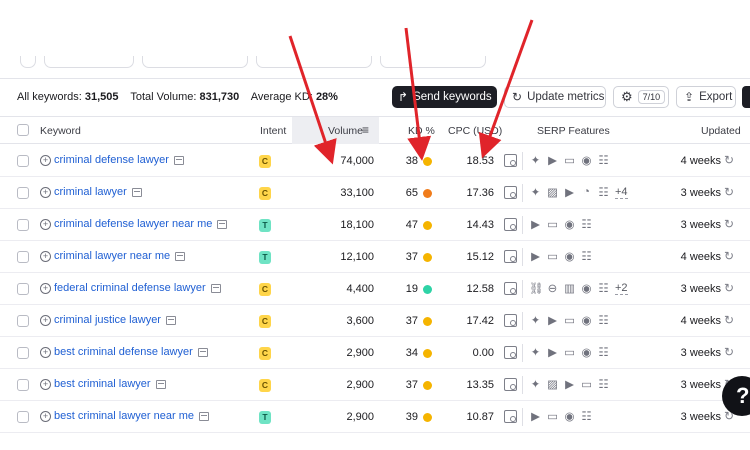  Describe the element at coordinates (475, 131) in the screenshot. I see `column-cpc: CPC (USD)` at that location.